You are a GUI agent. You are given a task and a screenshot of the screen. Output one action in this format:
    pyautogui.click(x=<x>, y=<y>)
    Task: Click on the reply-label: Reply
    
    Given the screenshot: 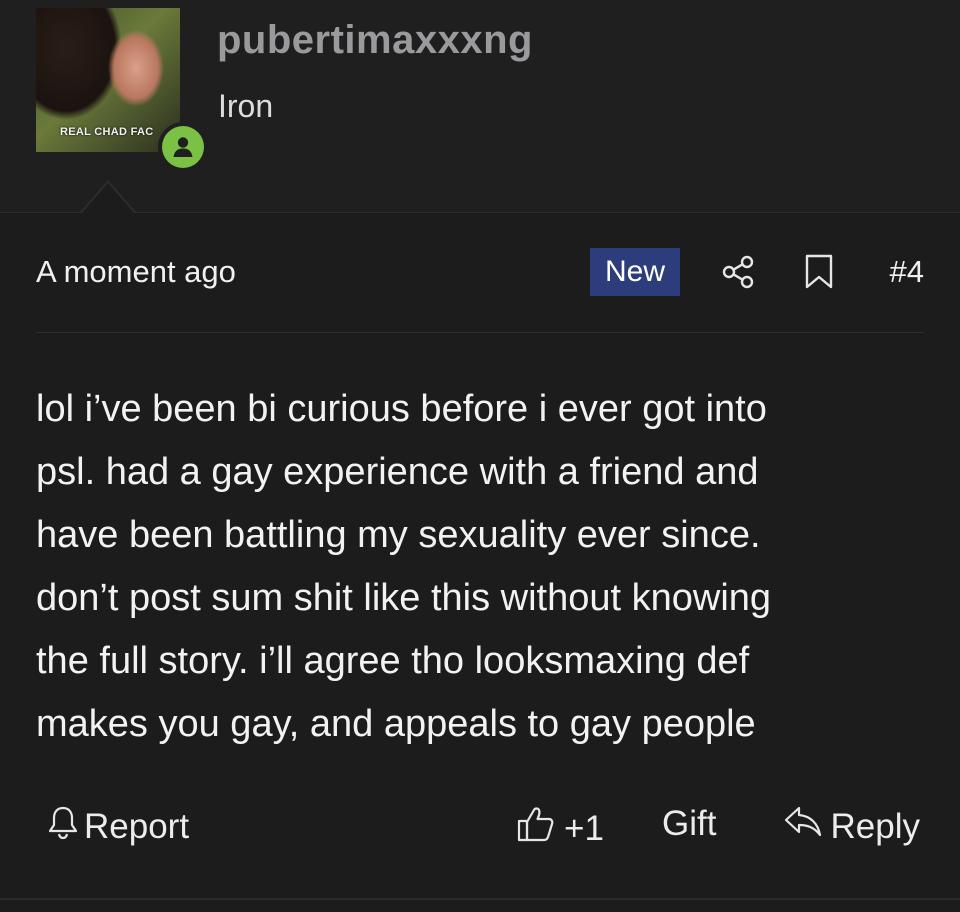 What is the action you would take?
    pyautogui.click(x=875, y=826)
    